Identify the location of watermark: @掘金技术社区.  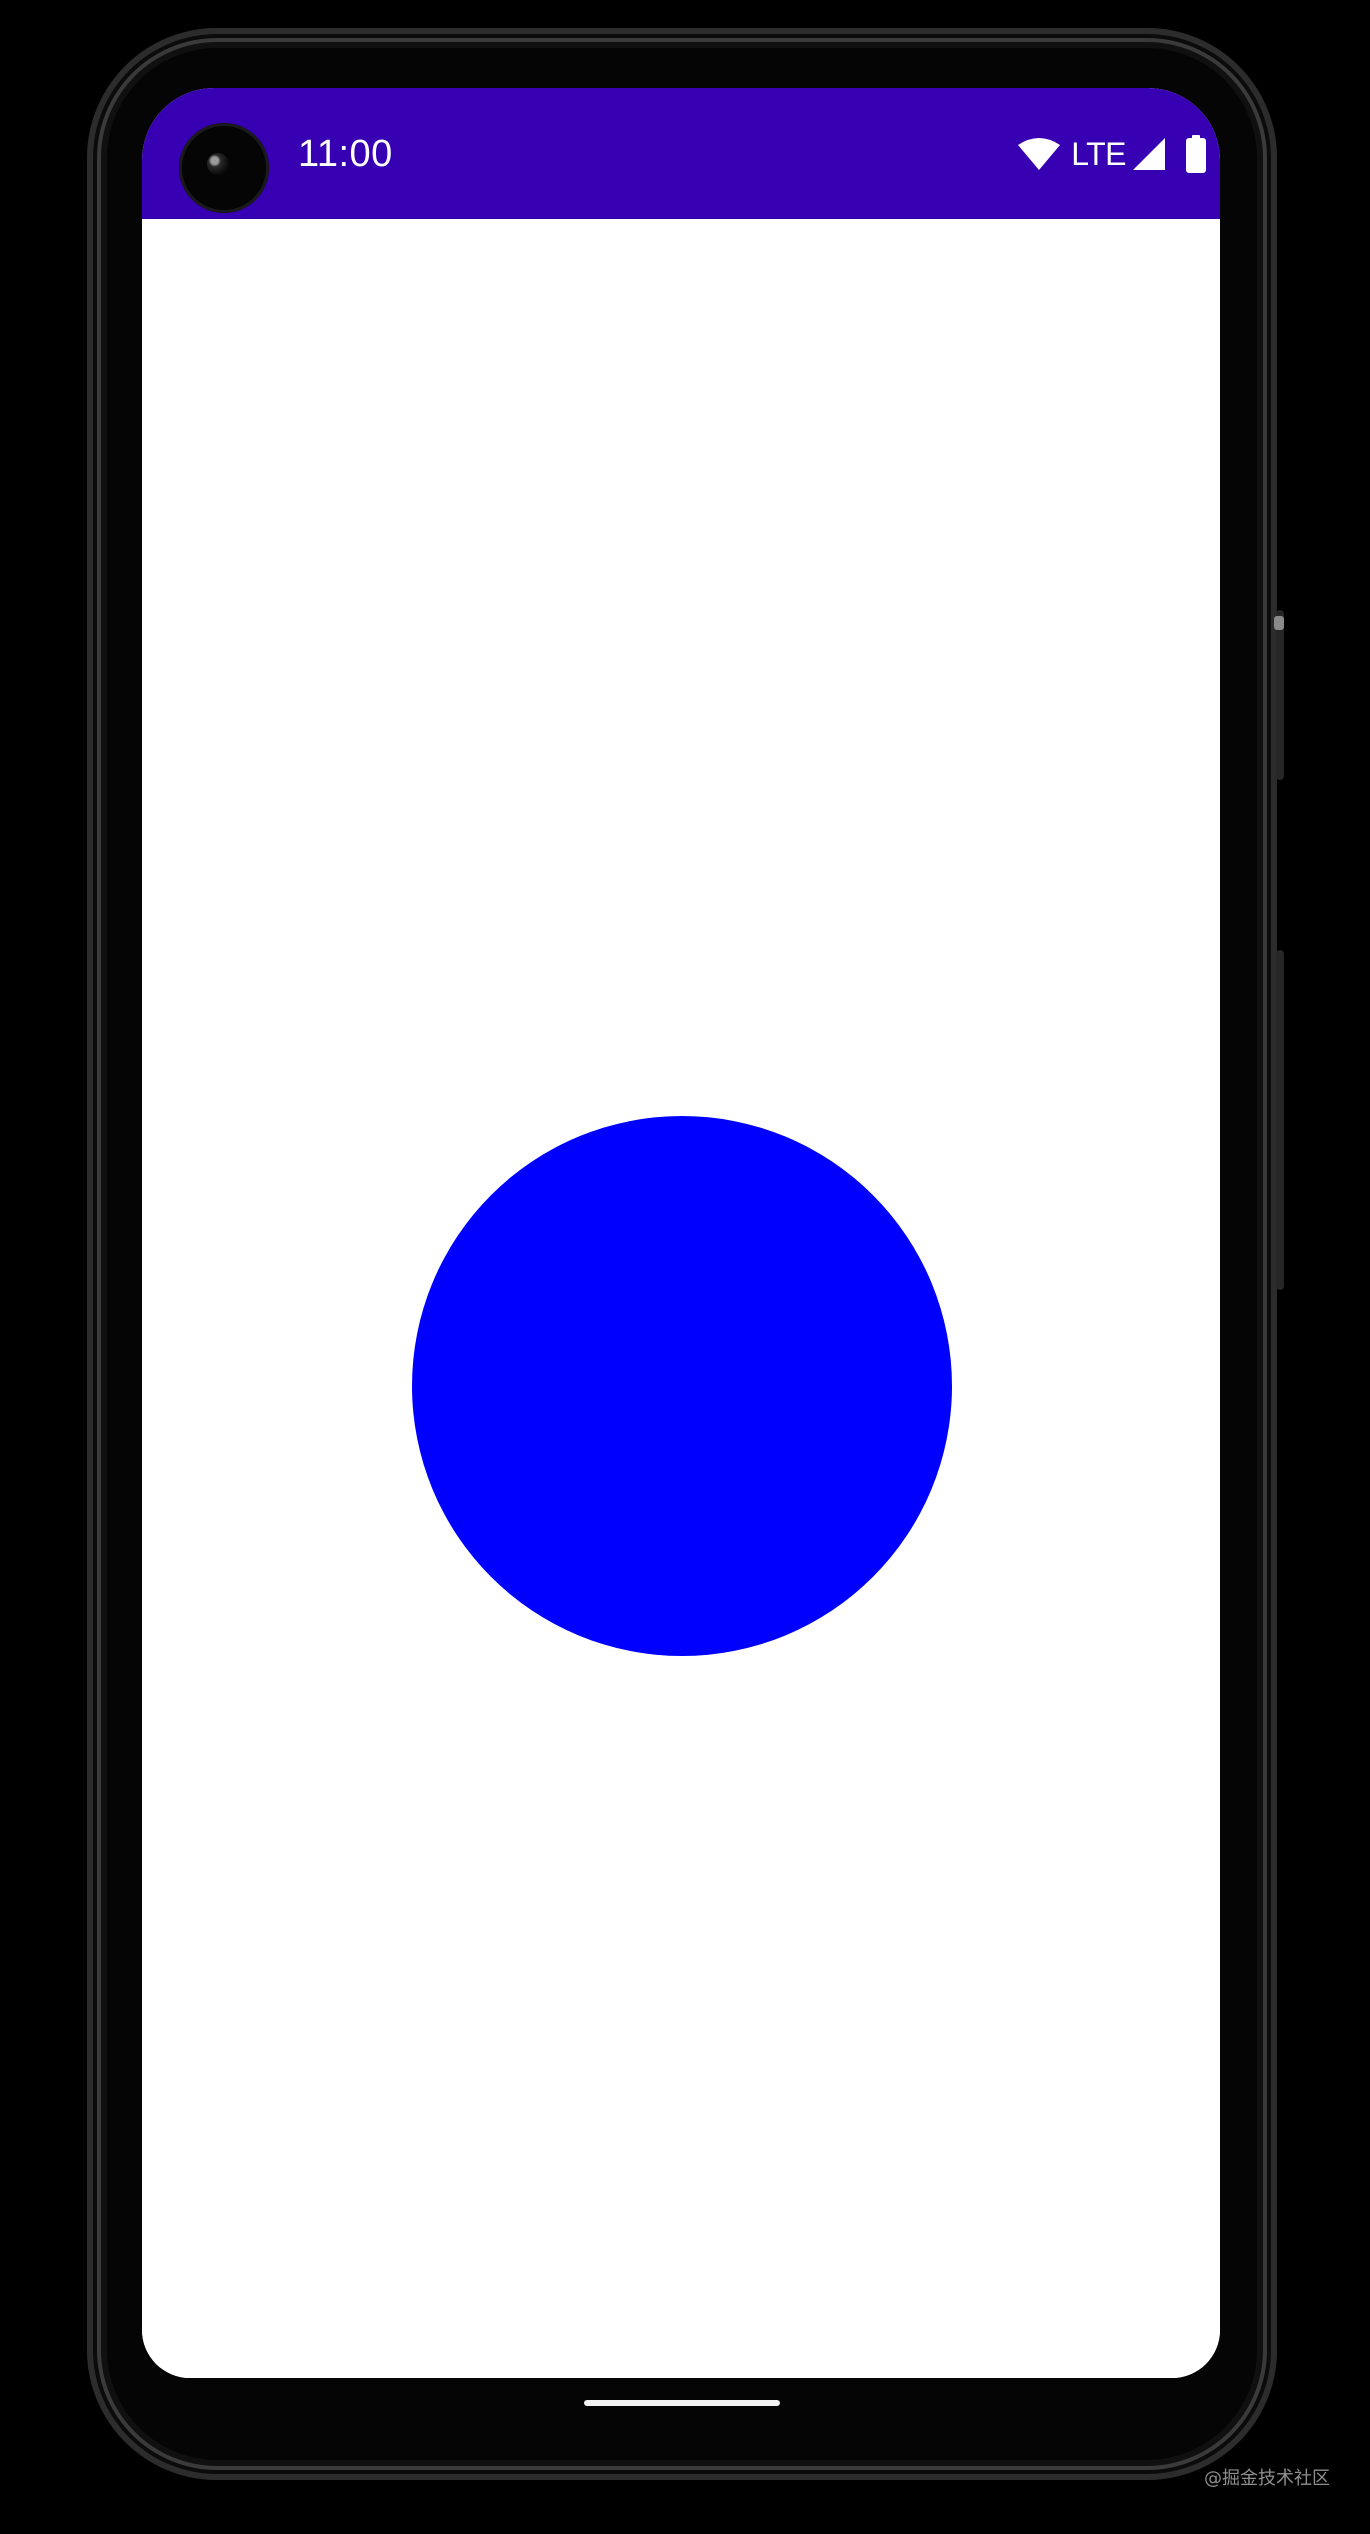
(1267, 2478).